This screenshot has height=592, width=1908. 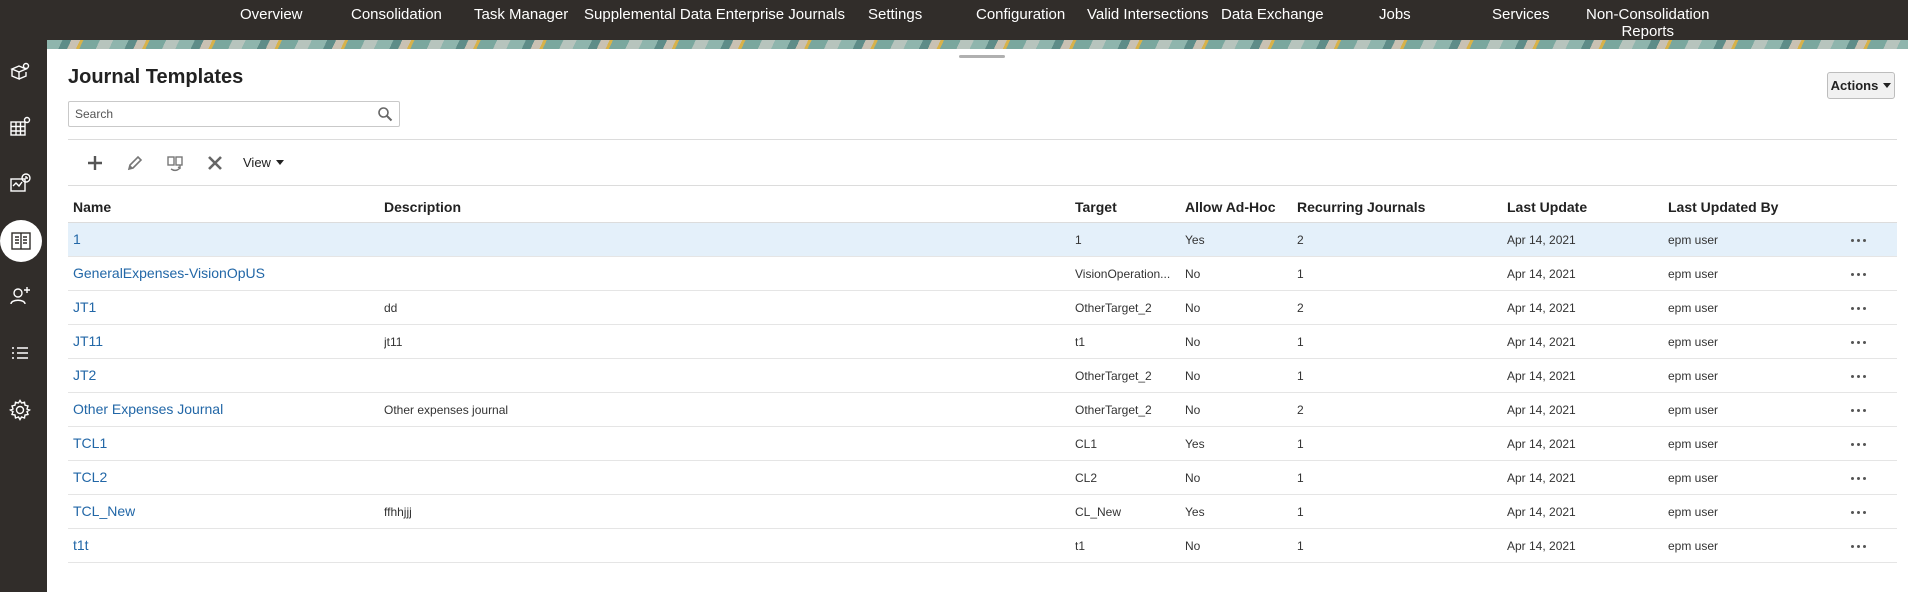 I want to click on book-icon, so click(x=21, y=241).